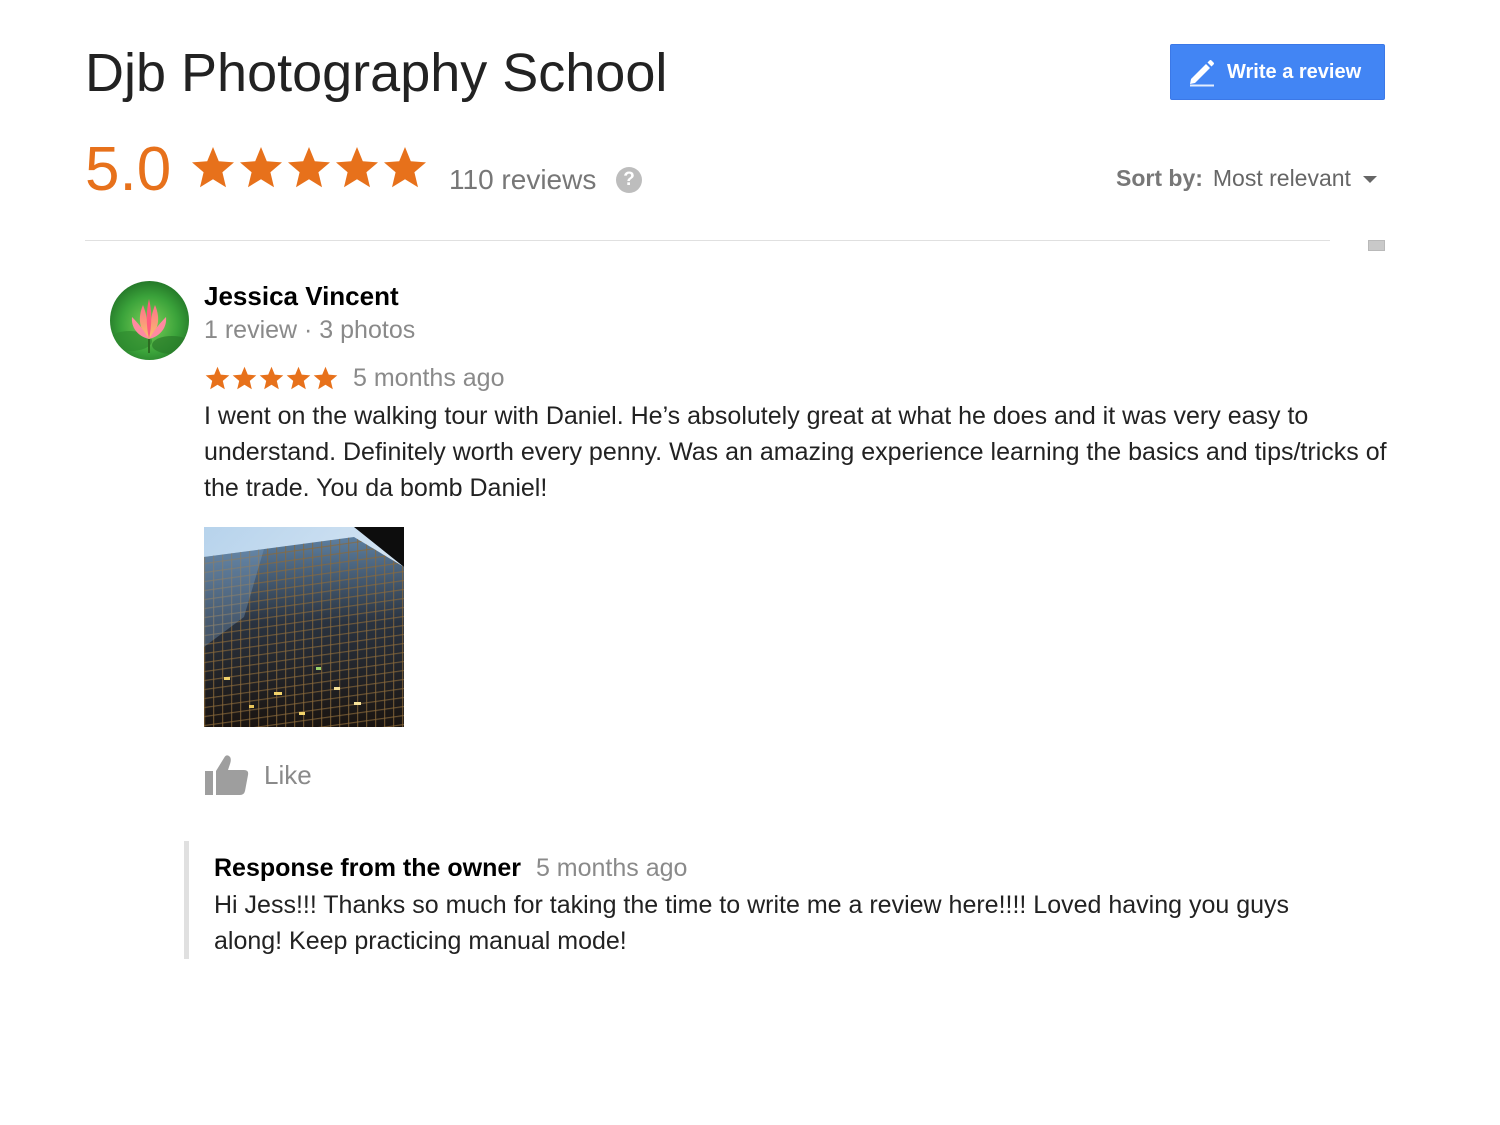  What do you see at coordinates (227, 775) in the screenshot?
I see `thumbs-up-icon` at bounding box center [227, 775].